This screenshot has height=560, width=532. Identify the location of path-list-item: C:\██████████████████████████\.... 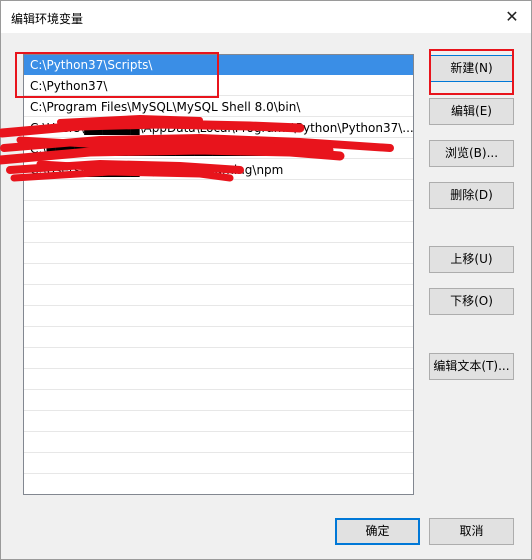
(218, 149).